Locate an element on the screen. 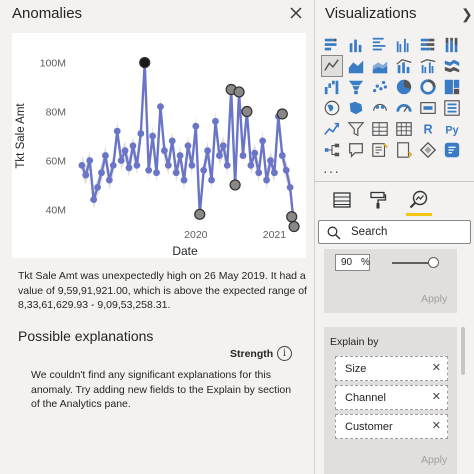  sensitivity-percent-input: 90 % is located at coordinates (352, 262).